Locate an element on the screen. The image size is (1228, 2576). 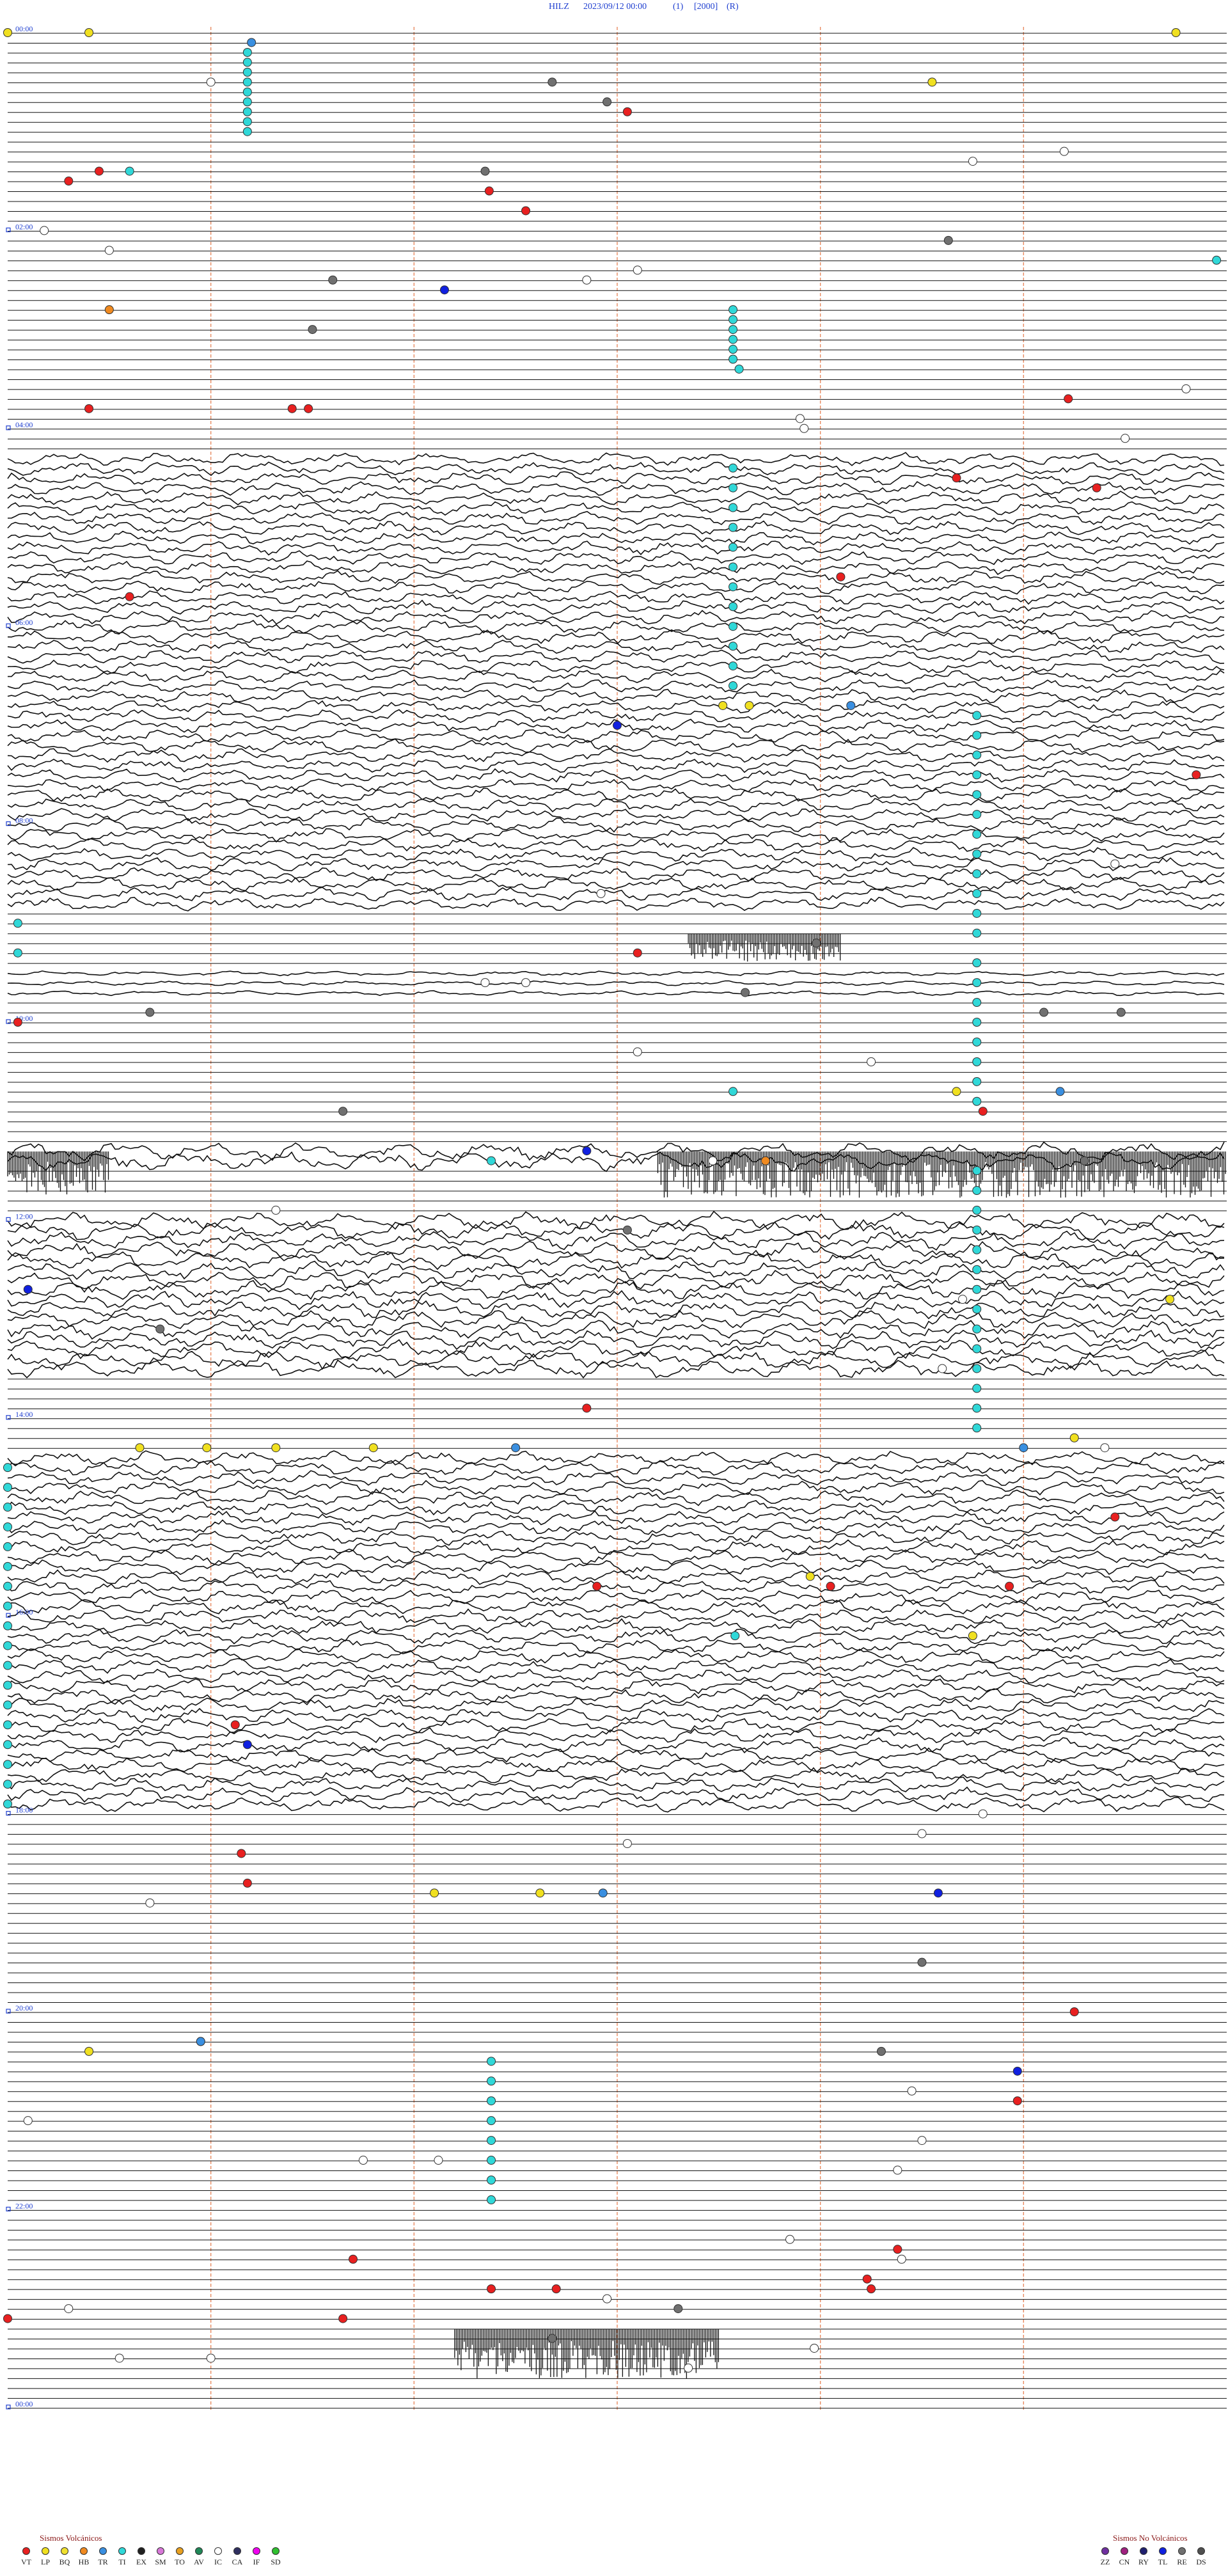
legend-item-sm: SM is located at coordinates (160, 2557).